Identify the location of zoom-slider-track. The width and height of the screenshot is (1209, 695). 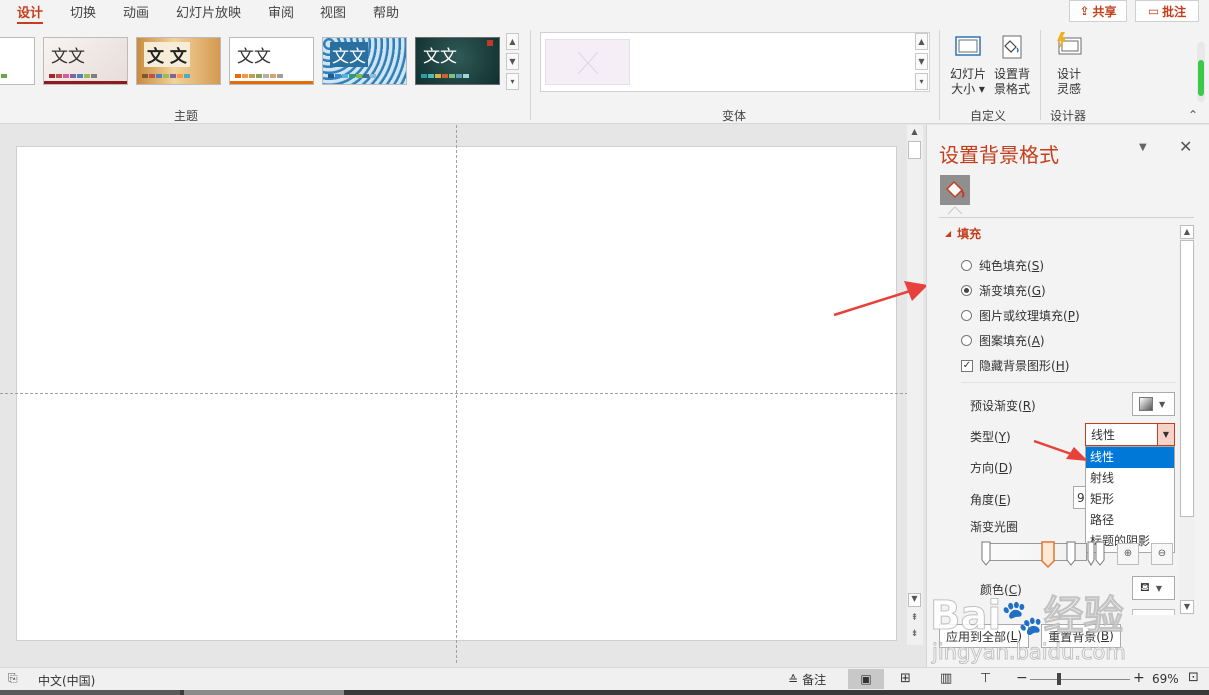
(1080, 679).